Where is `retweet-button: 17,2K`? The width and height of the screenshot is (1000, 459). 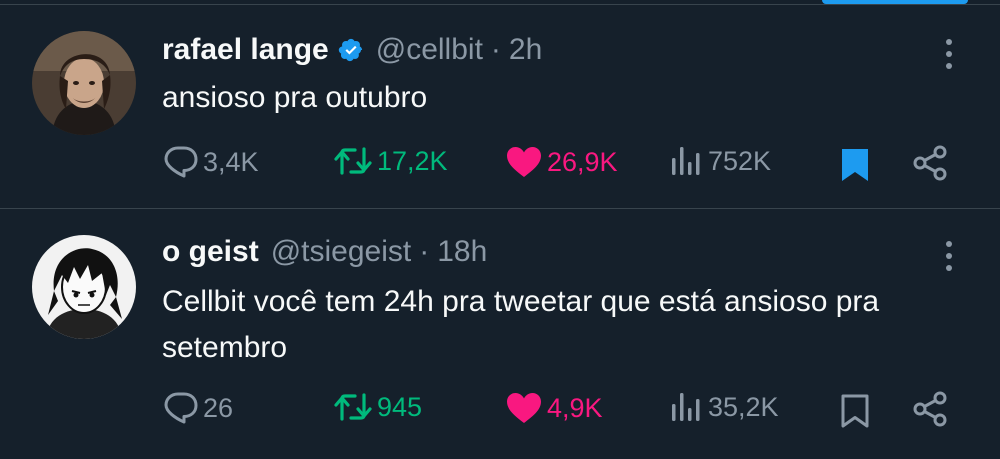
retweet-button: 17,2K is located at coordinates (390, 161).